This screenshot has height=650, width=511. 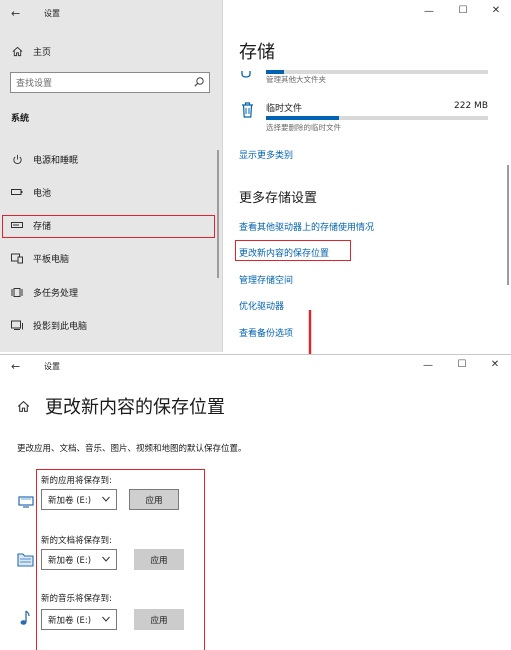 What do you see at coordinates (111, 159) in the screenshot?
I see `nav-power-sleep: 电源和睡眠` at bounding box center [111, 159].